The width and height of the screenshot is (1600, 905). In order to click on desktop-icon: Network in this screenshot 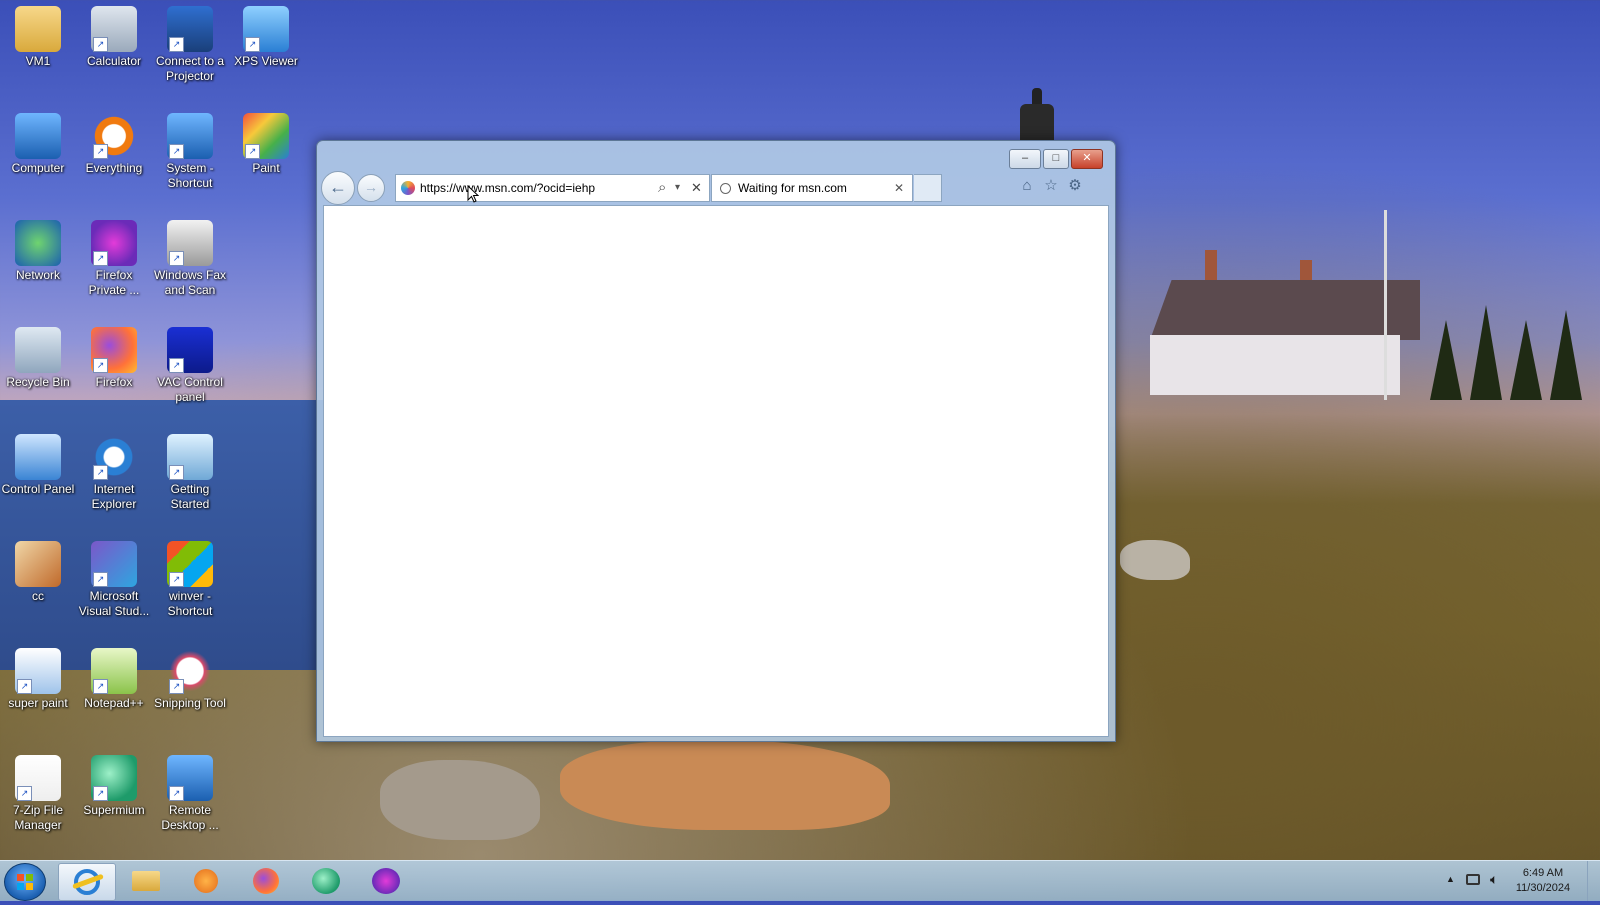, I will do `click(38, 248)`.